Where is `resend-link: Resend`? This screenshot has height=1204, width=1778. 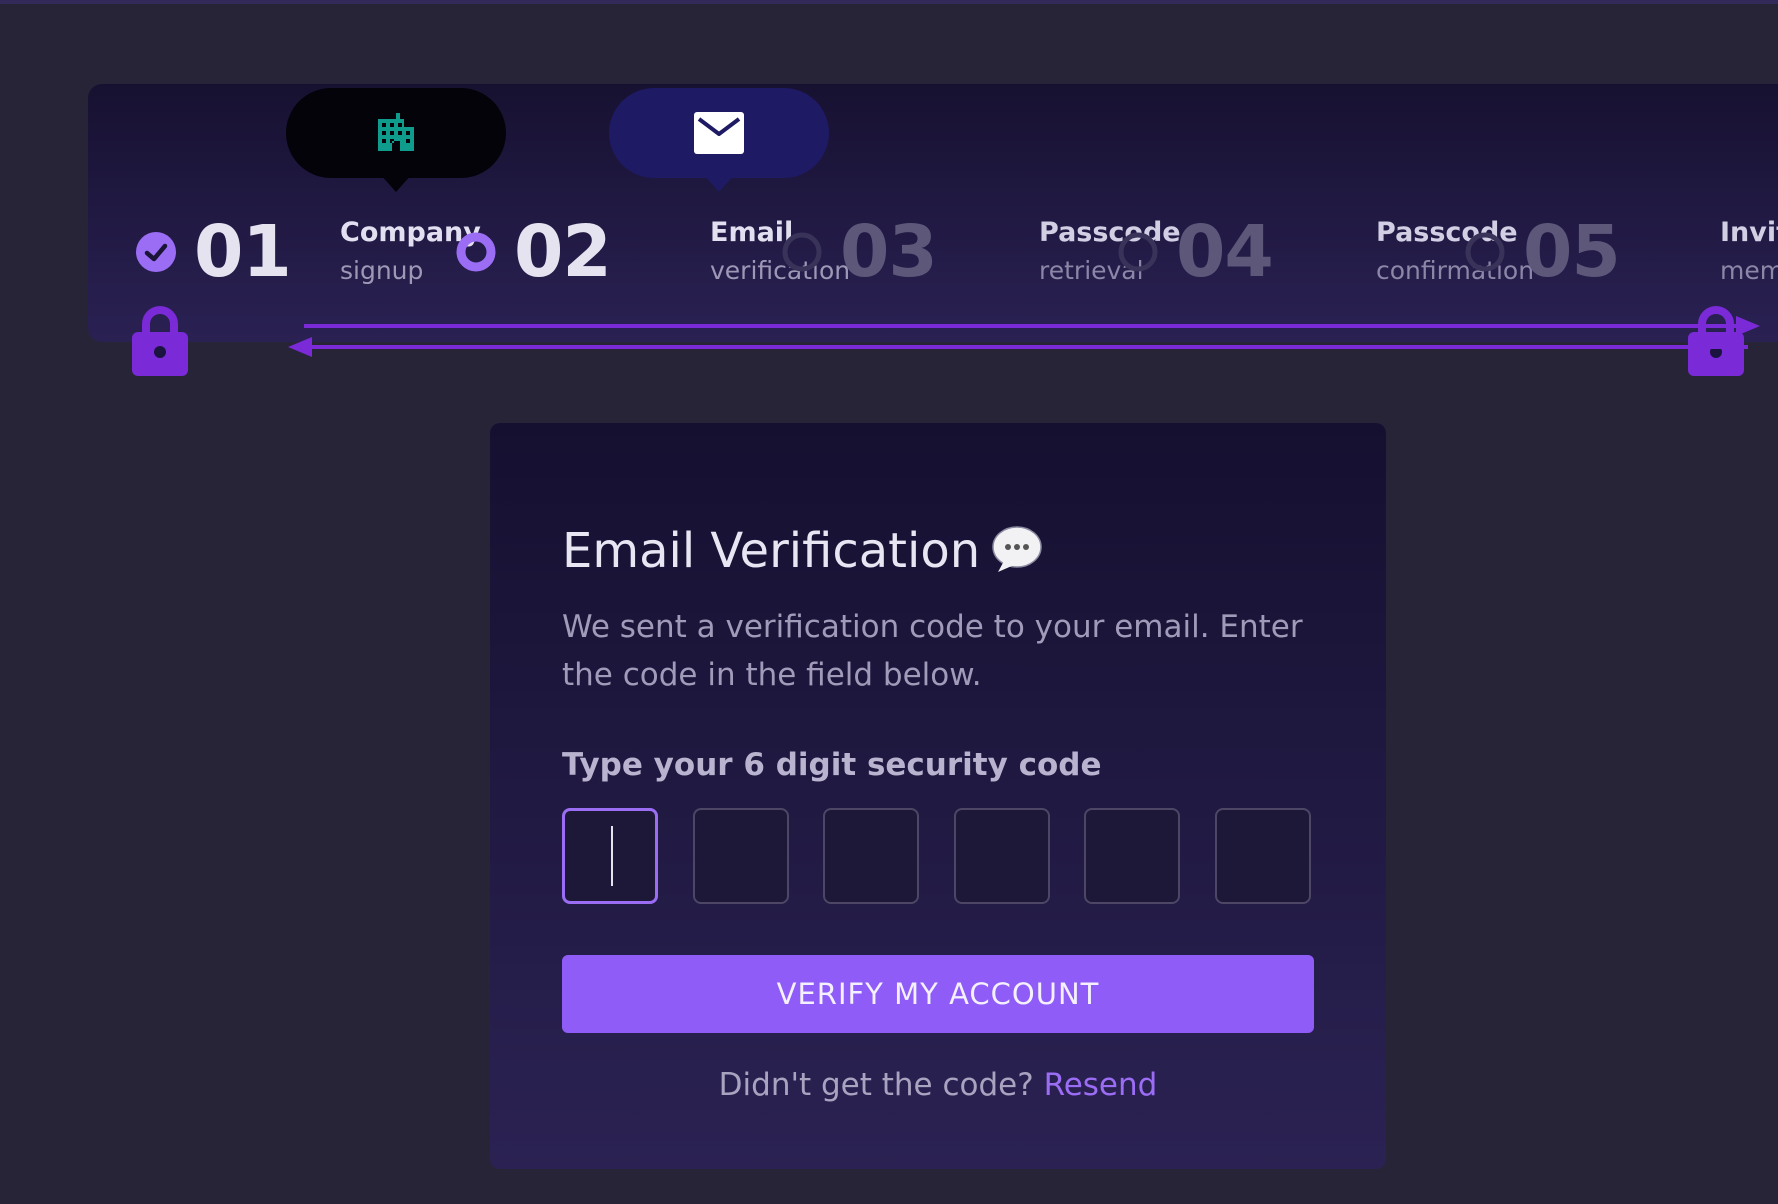 resend-link: Resend is located at coordinates (1101, 1085).